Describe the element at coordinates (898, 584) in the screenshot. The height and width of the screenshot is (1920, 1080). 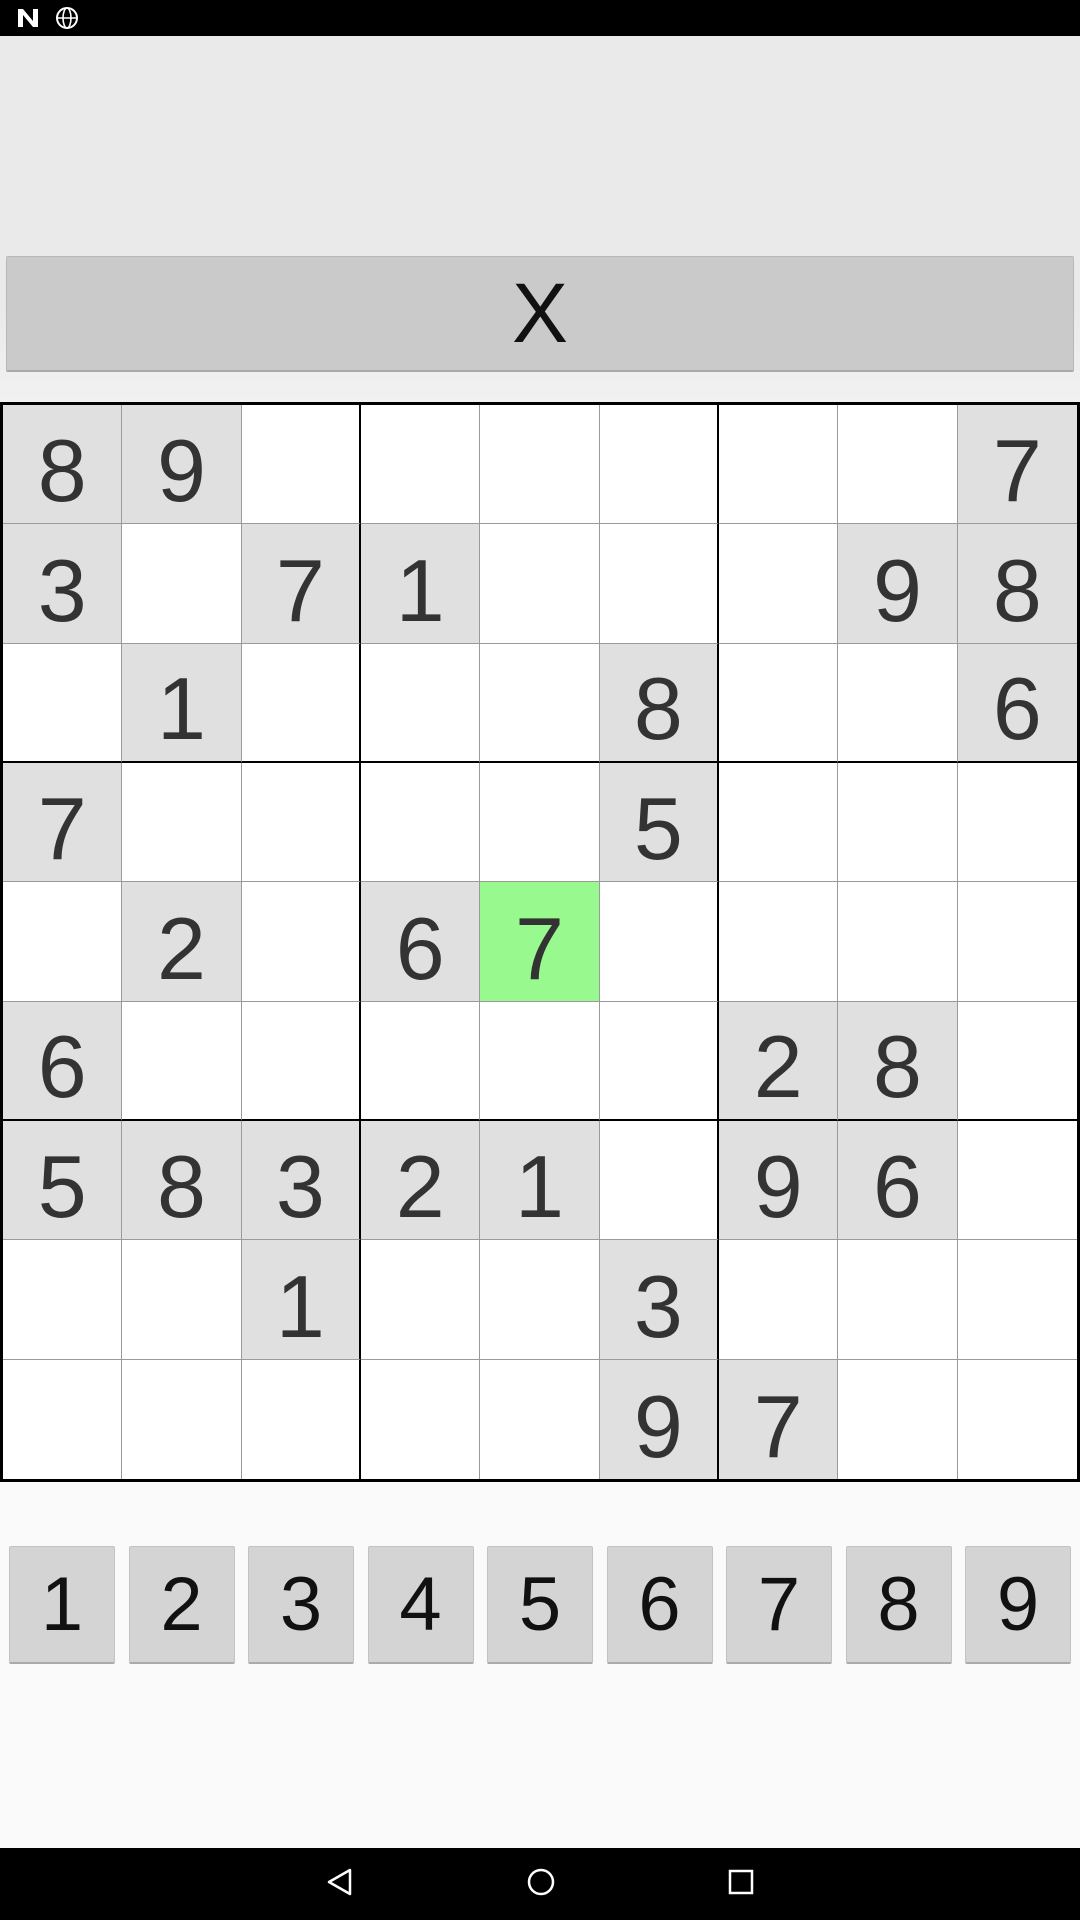
I see `board-cell-r2c8: 9` at that location.